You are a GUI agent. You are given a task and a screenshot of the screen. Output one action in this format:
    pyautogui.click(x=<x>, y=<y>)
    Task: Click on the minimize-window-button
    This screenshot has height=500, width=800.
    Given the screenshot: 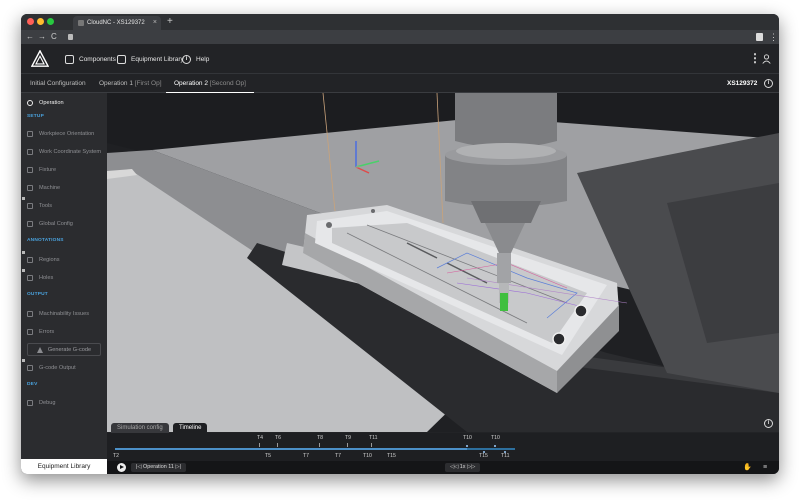 What is the action you would take?
    pyautogui.click(x=40, y=21)
    